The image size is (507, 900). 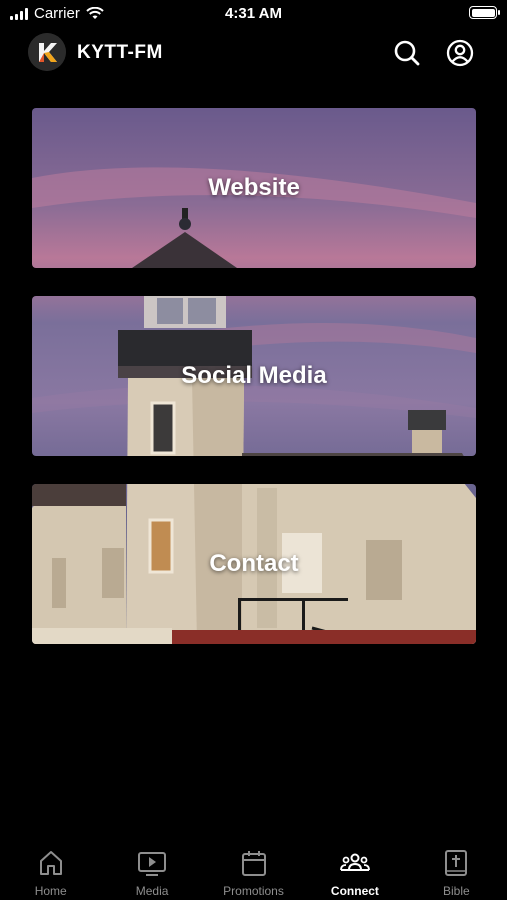 I want to click on user-circle-icon, so click(x=460, y=53).